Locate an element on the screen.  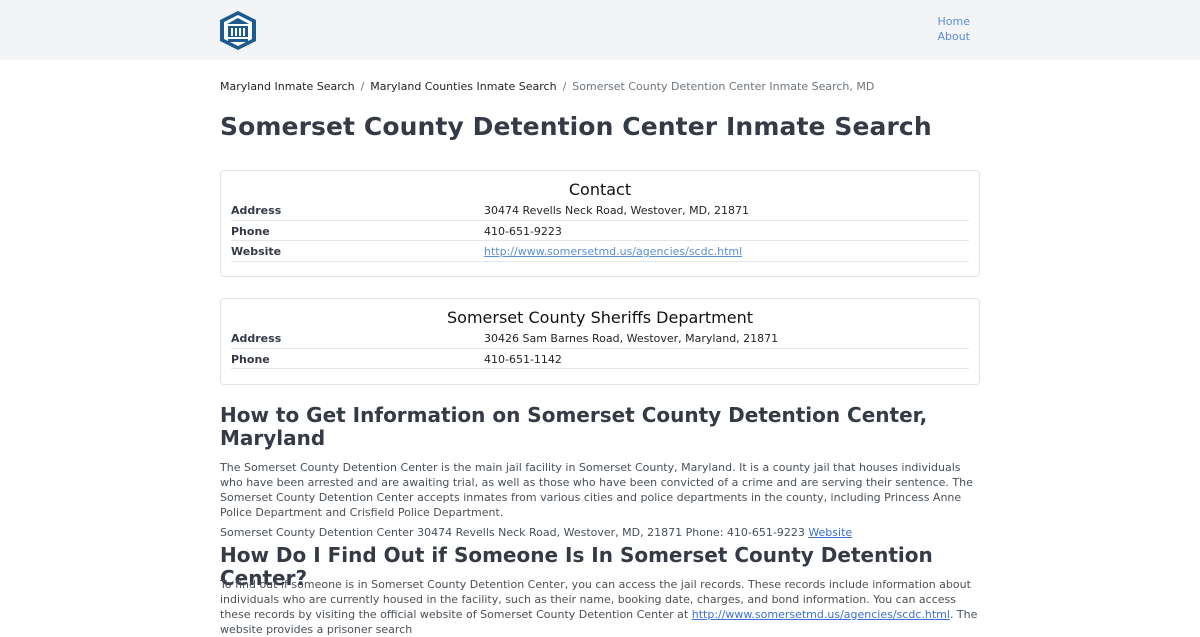
contact-phone-row: Phone 410-651-9223 is located at coordinates (600, 231).